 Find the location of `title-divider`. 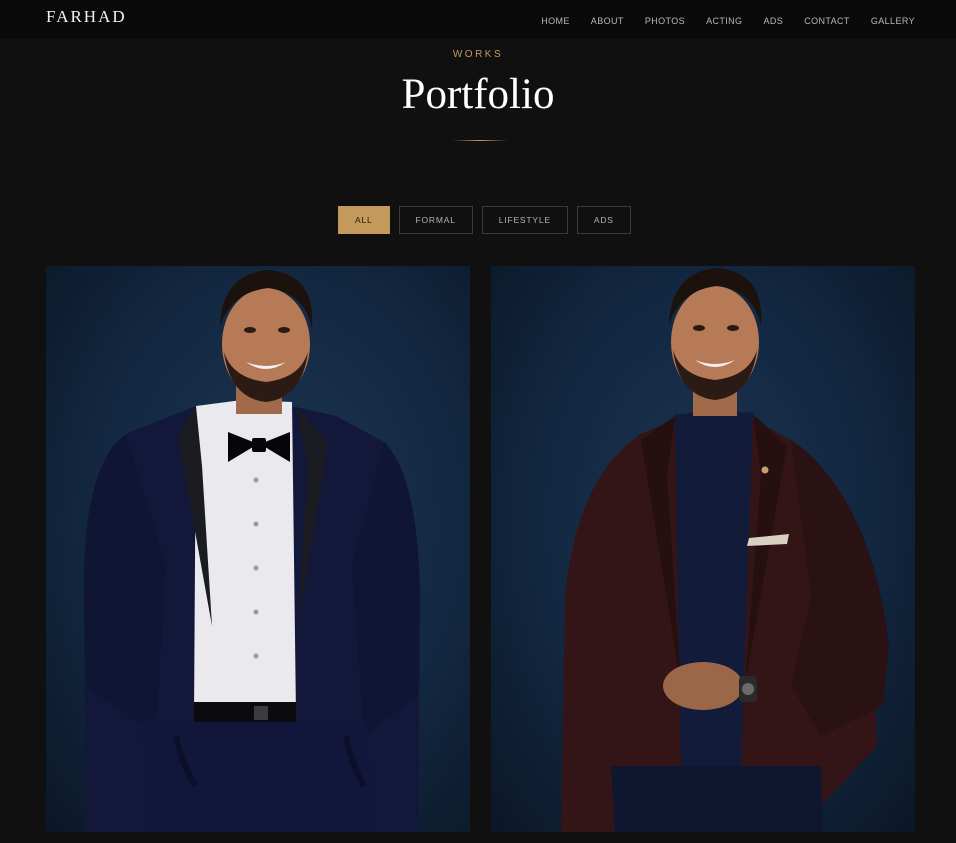

title-divider is located at coordinates (480, 140).